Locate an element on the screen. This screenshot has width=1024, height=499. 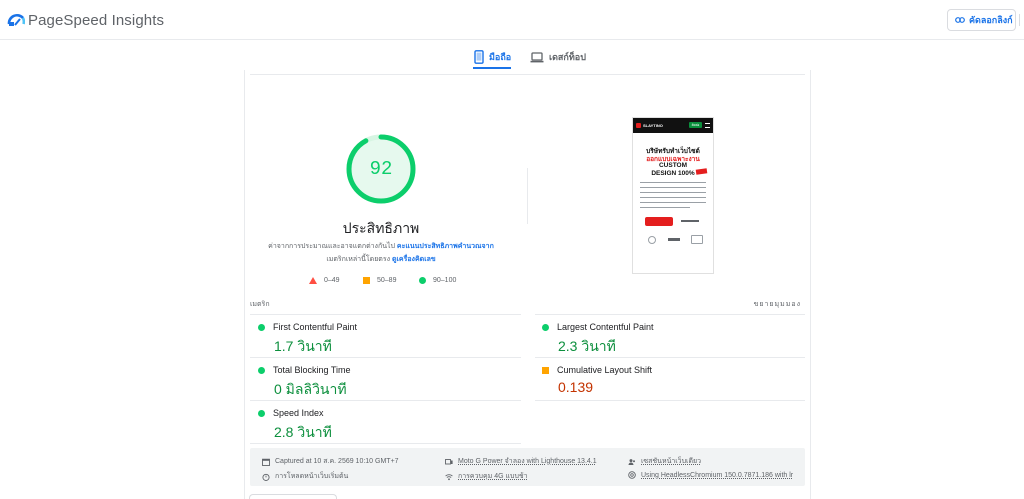
info-session: เซสชันหน้าเว็บเดียว is located at coordinates (664, 461).